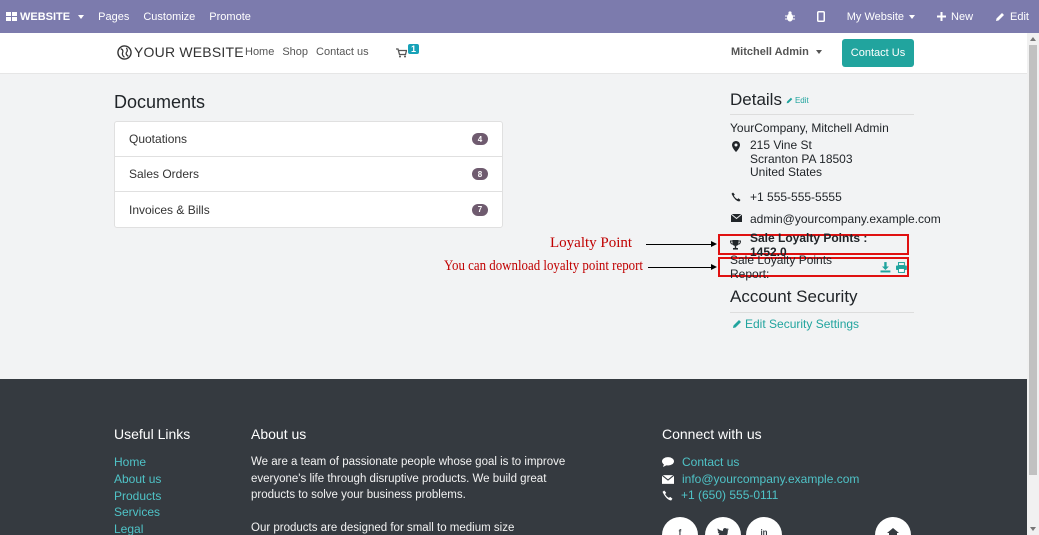 The width and height of the screenshot is (1039, 535). What do you see at coordinates (295, 52) in the screenshot?
I see `nav-shop: Shop` at bounding box center [295, 52].